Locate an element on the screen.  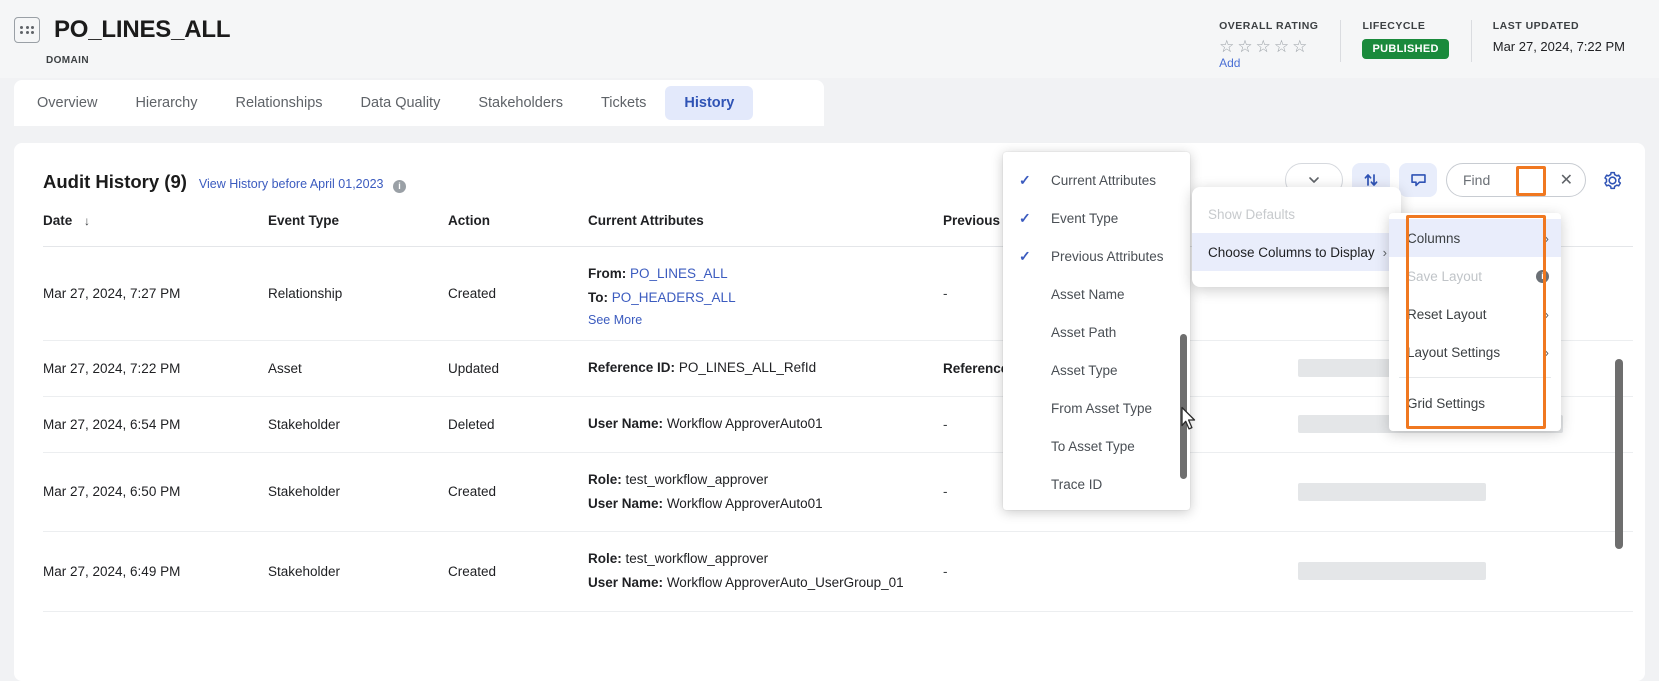
grid-vertical-scrollbar is located at coordinates (1619, 454).